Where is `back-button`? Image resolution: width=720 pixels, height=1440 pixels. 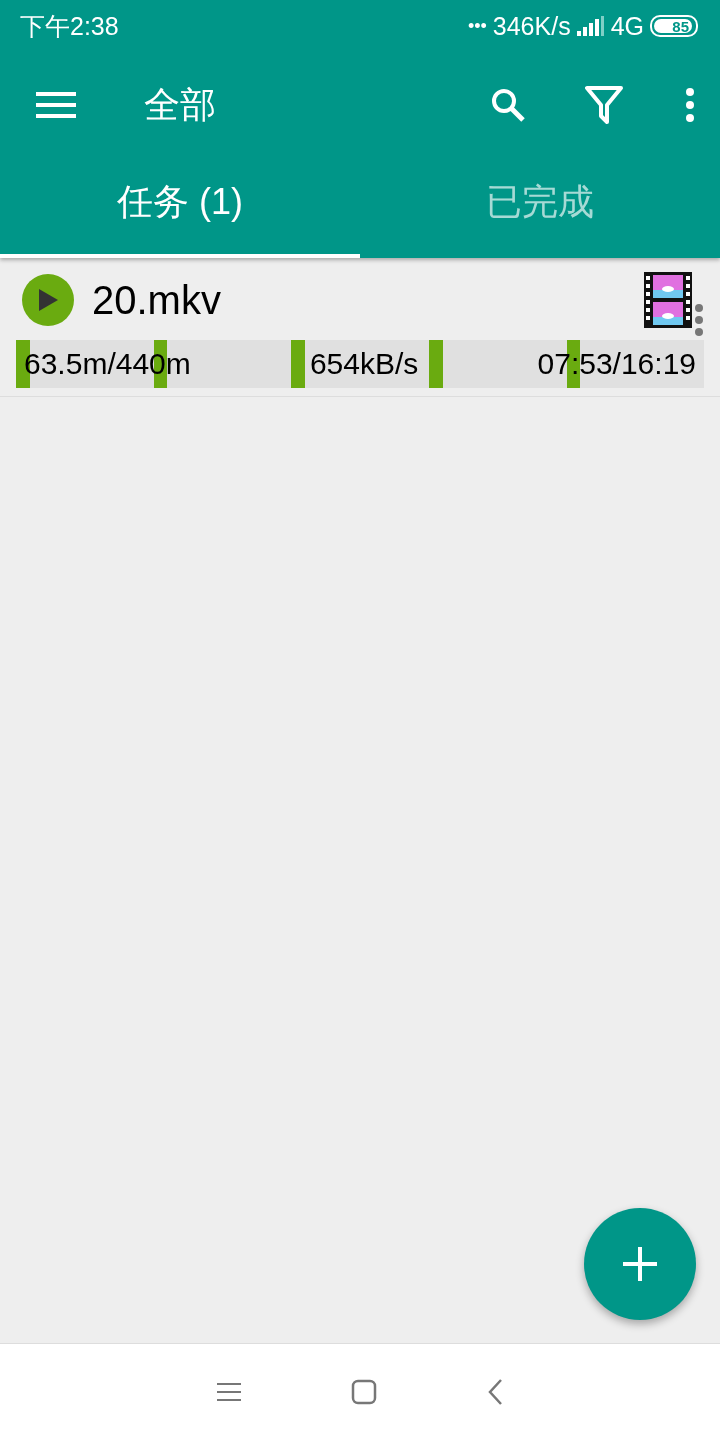
back-button is located at coordinates (495, 1392).